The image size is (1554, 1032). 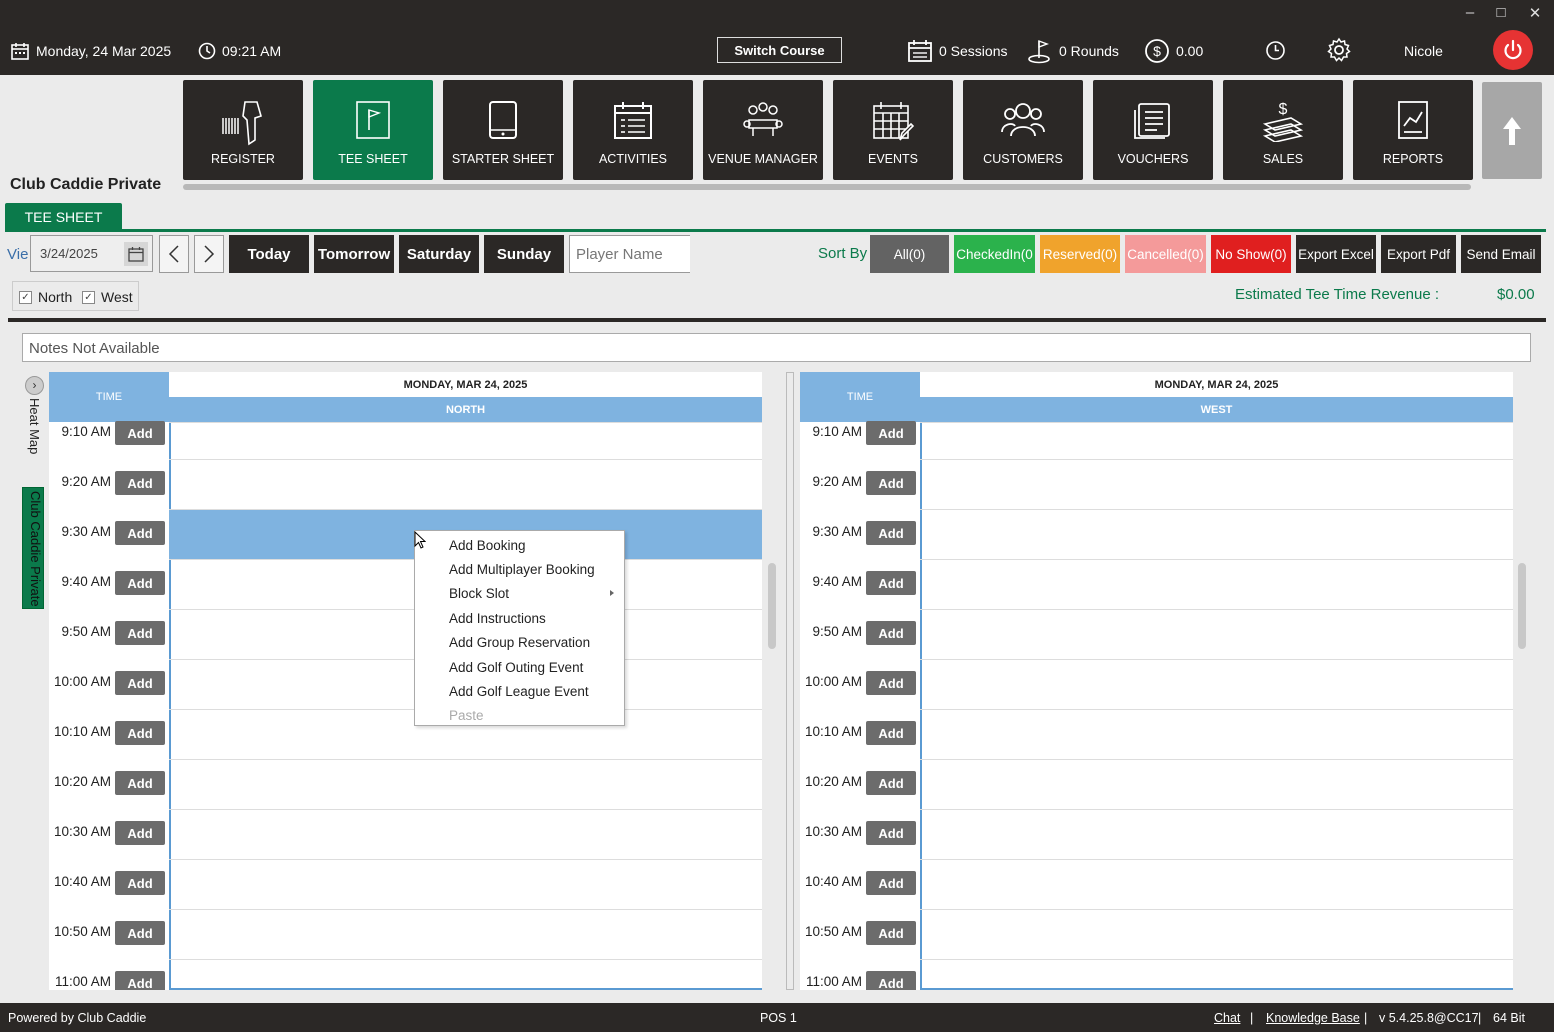 I want to click on next-day-button, so click(x=209, y=254).